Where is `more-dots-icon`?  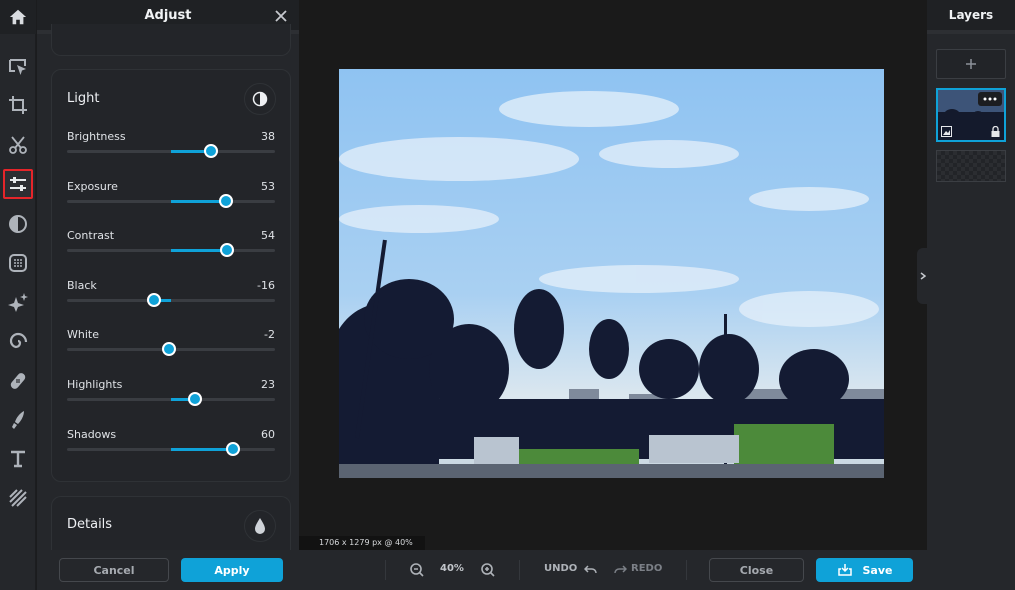
more-dots-icon is located at coordinates (990, 99).